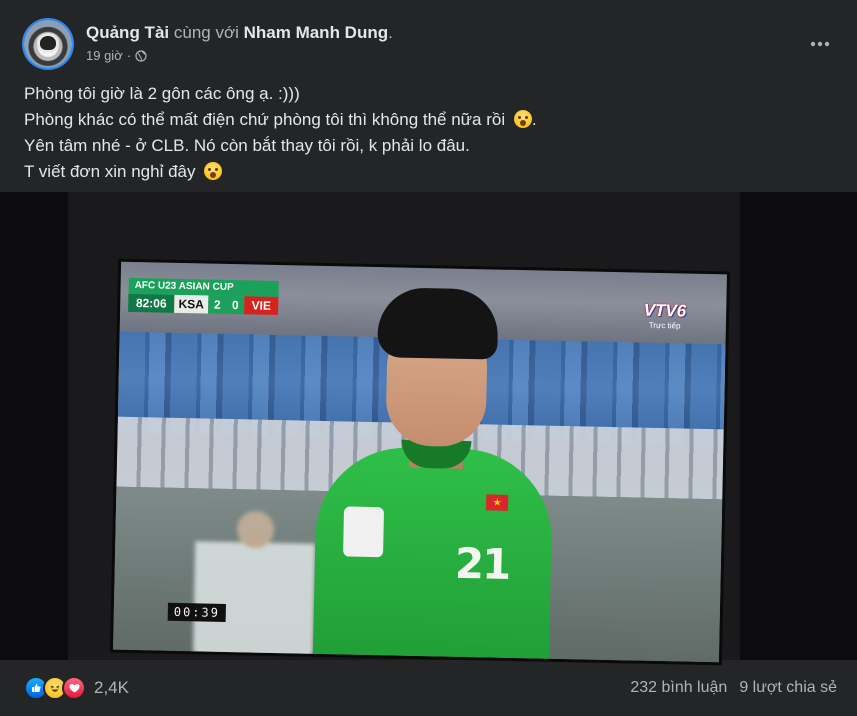 The width and height of the screenshot is (857, 716). Describe the element at coordinates (364, 532) in the screenshot. I see `sleeve-patch` at that location.